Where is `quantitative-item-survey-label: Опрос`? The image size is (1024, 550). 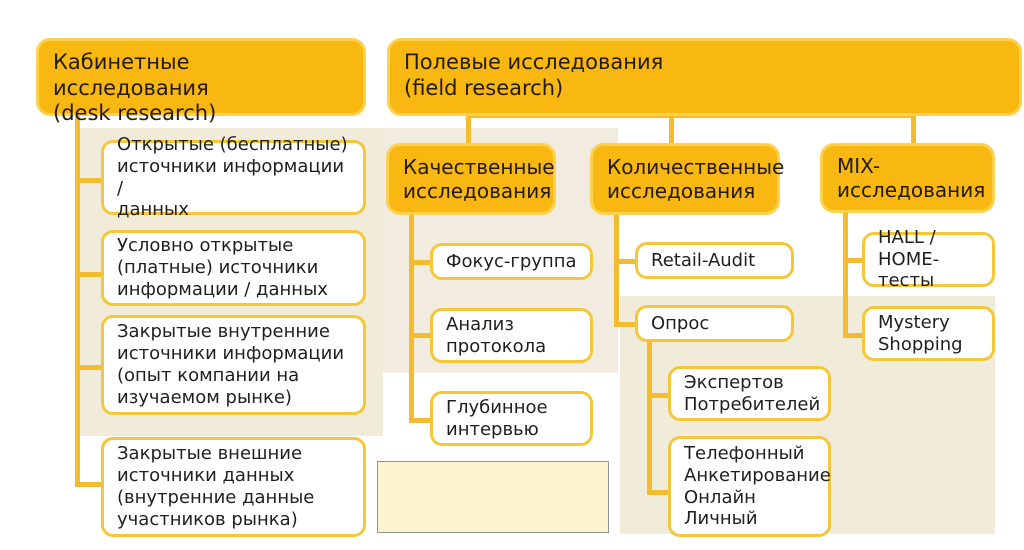
quantitative-item-survey-label: Опрос is located at coordinates (680, 323).